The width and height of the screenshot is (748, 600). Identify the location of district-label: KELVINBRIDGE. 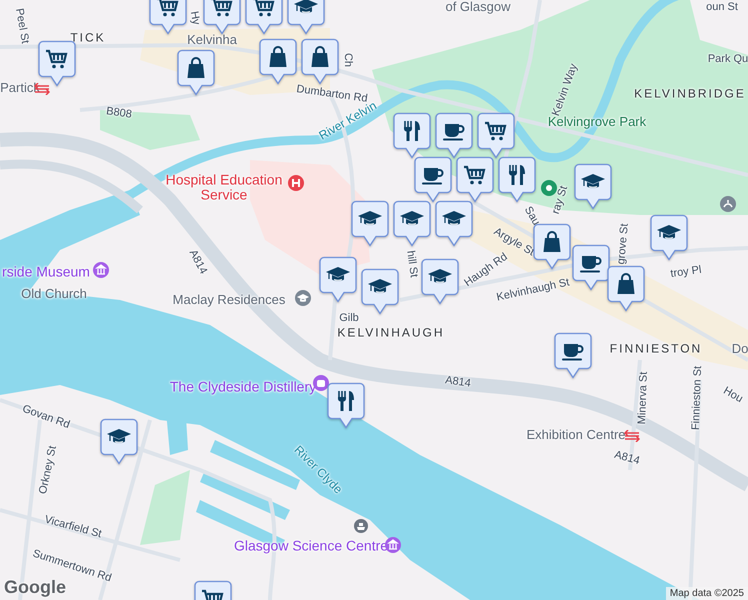
(690, 94).